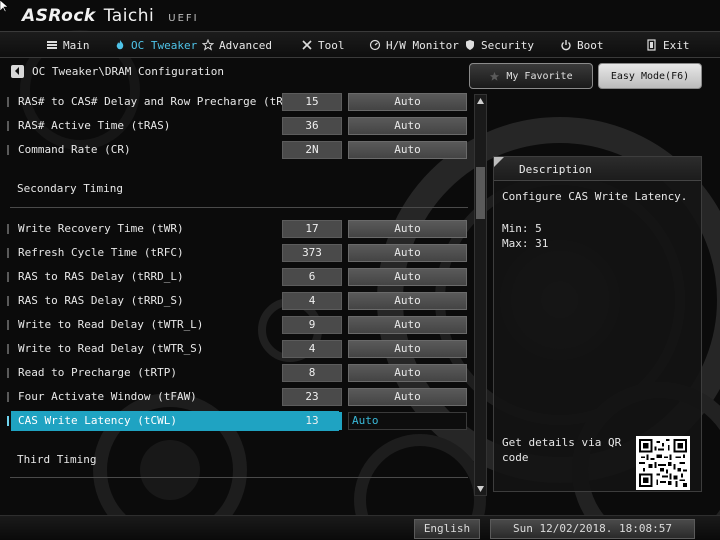 The height and width of the screenshot is (540, 720). I want to click on tab-advanced: Advanced, so click(237, 45).